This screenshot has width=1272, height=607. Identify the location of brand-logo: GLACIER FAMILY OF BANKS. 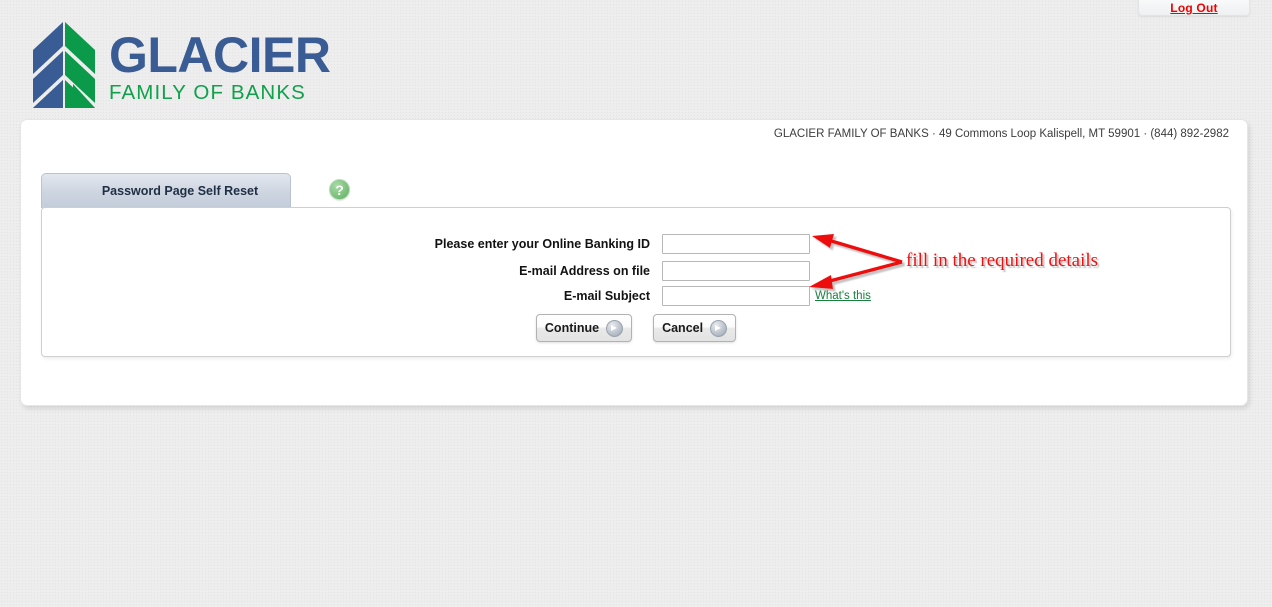
(179, 66).